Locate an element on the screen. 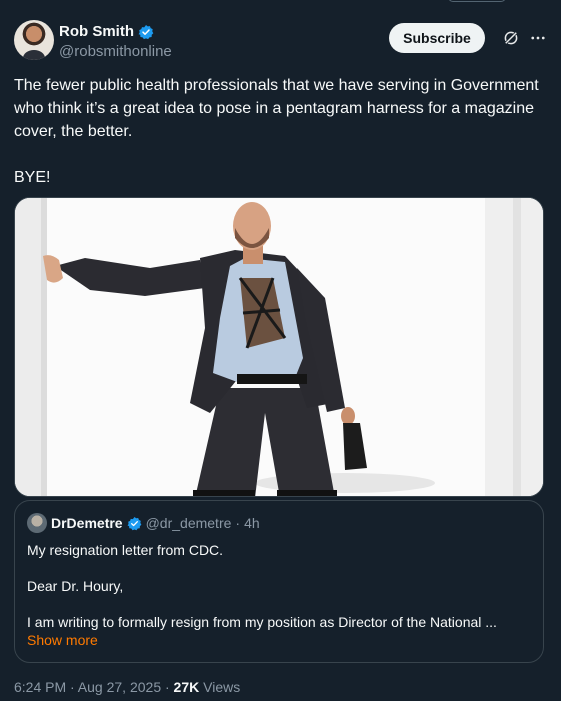  show-more-link: Show more is located at coordinates (62, 640).